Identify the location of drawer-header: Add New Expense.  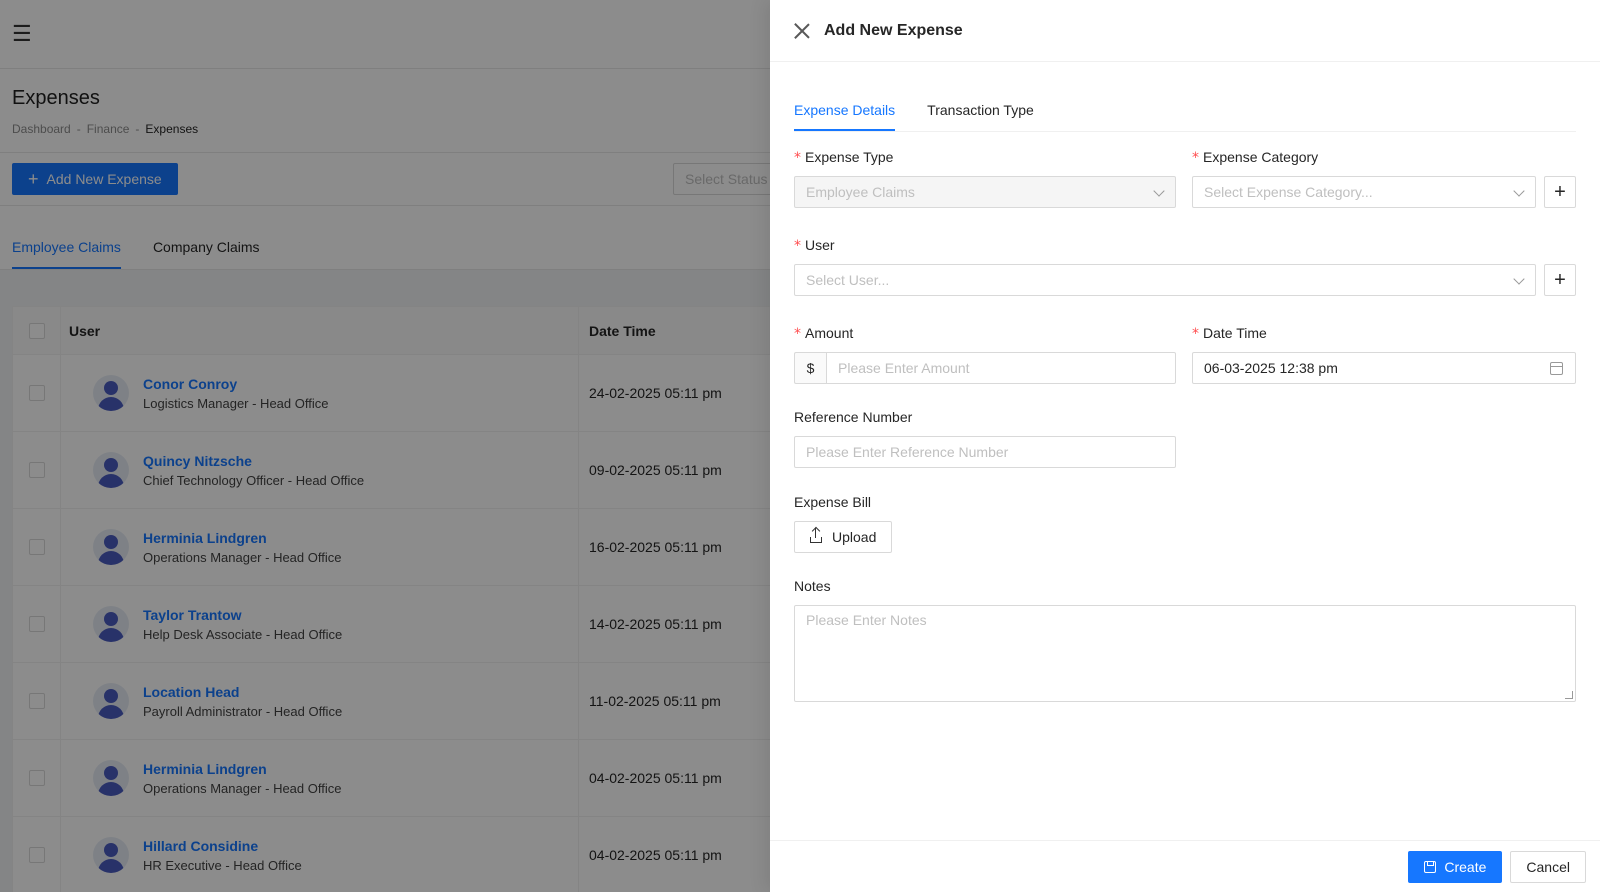
(1185, 31).